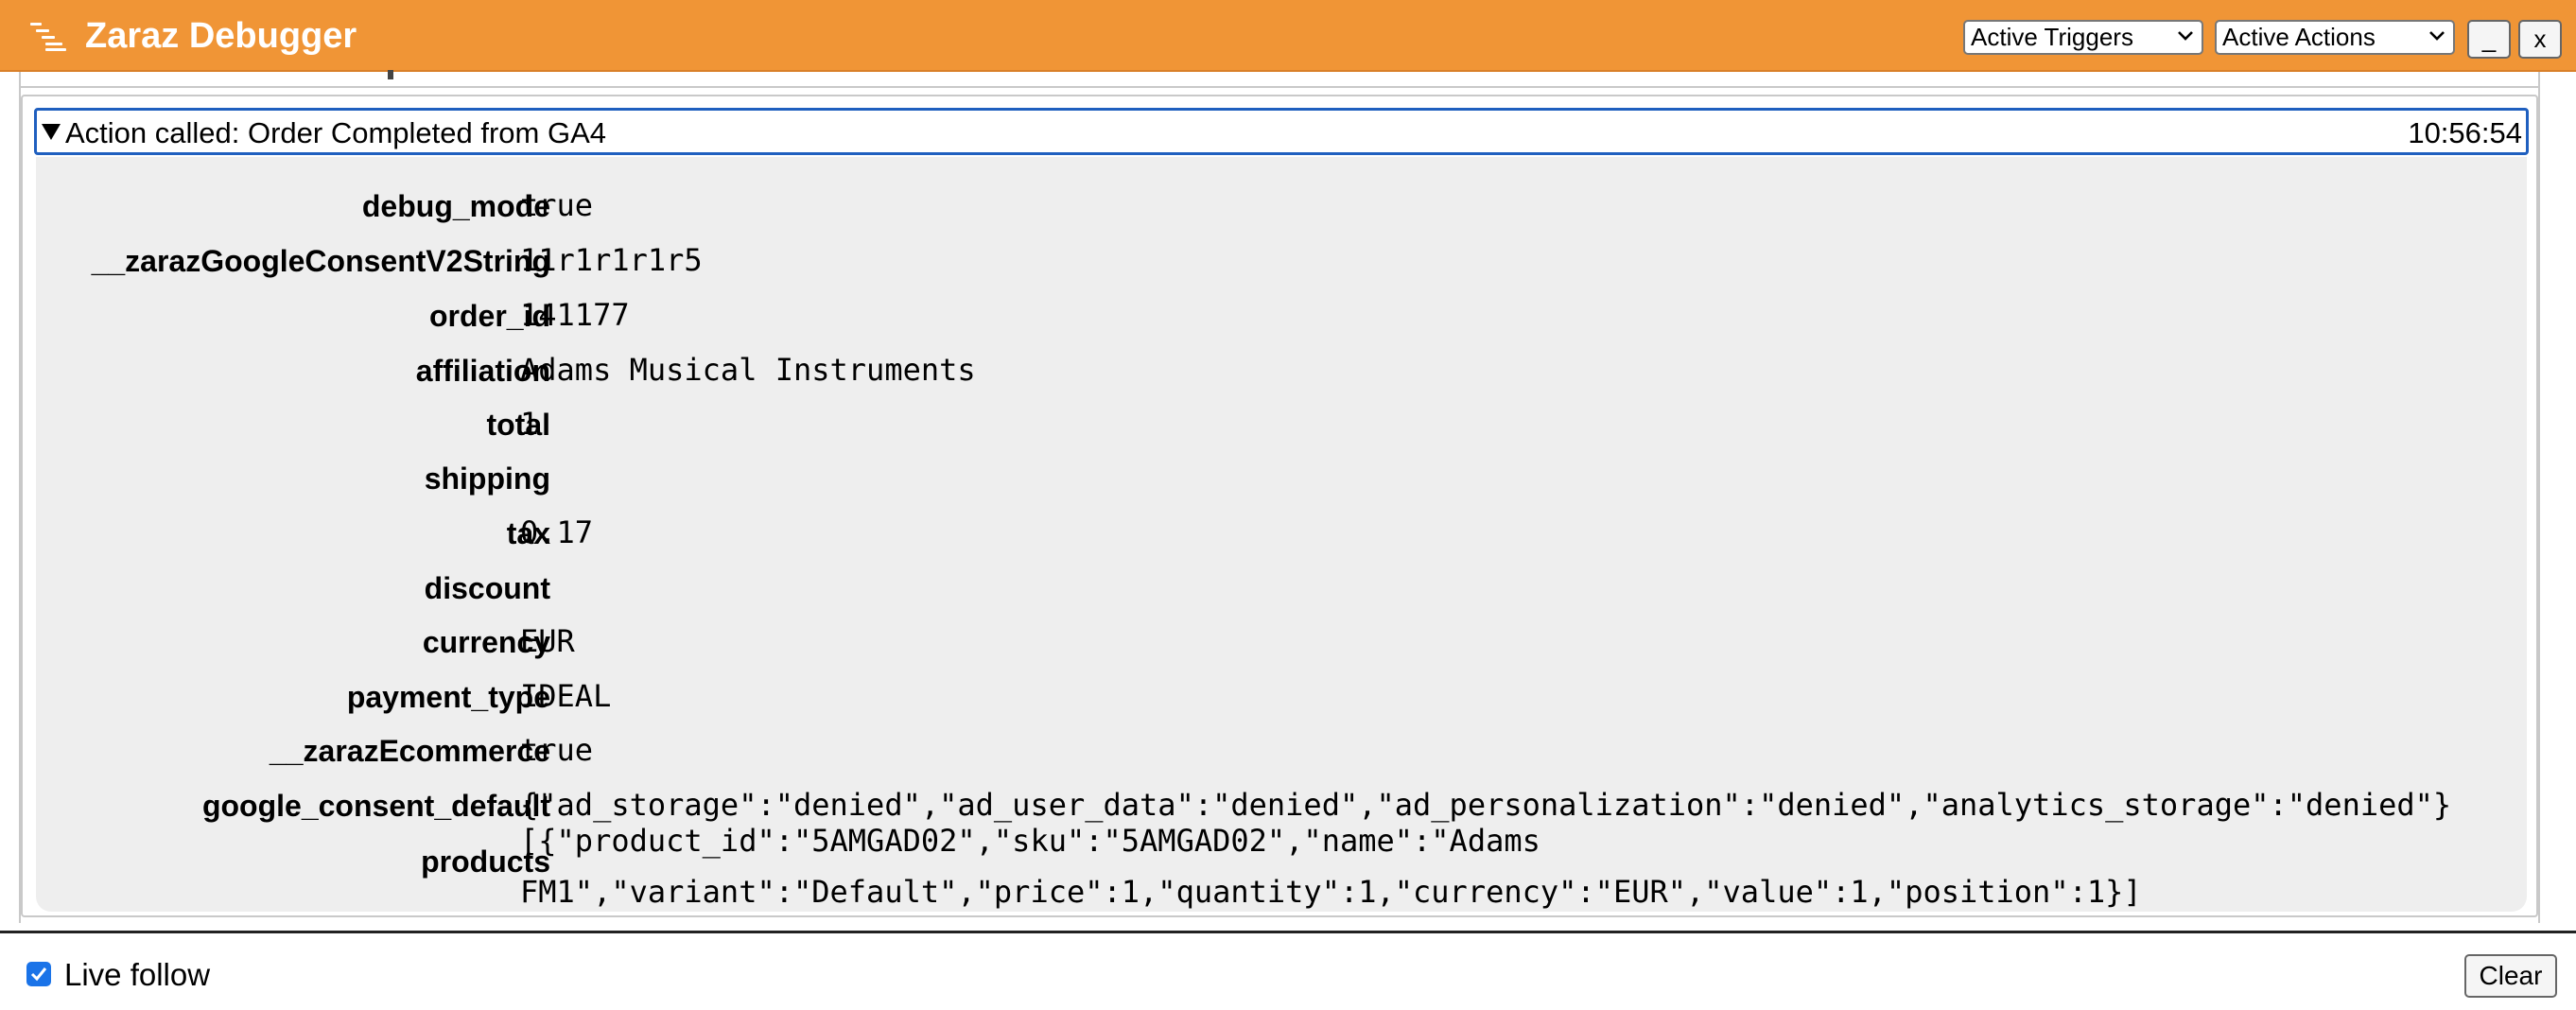 The height and width of the screenshot is (1010, 2576). Describe the element at coordinates (1288, 972) in the screenshot. I see `footer: Live follow Clear` at that location.